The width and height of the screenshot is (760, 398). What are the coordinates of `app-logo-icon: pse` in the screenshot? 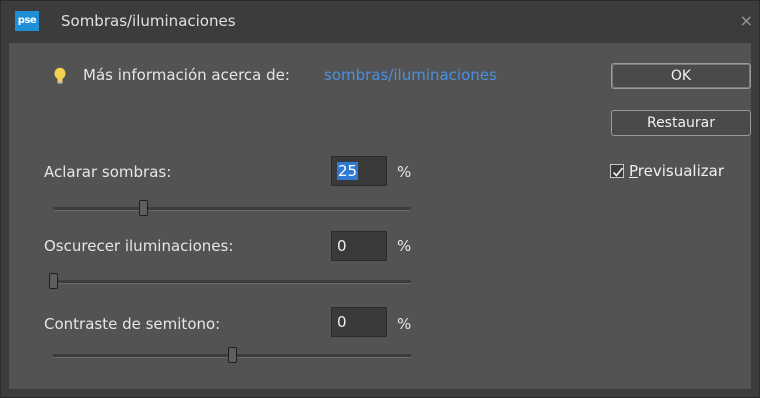 It's located at (27, 21).